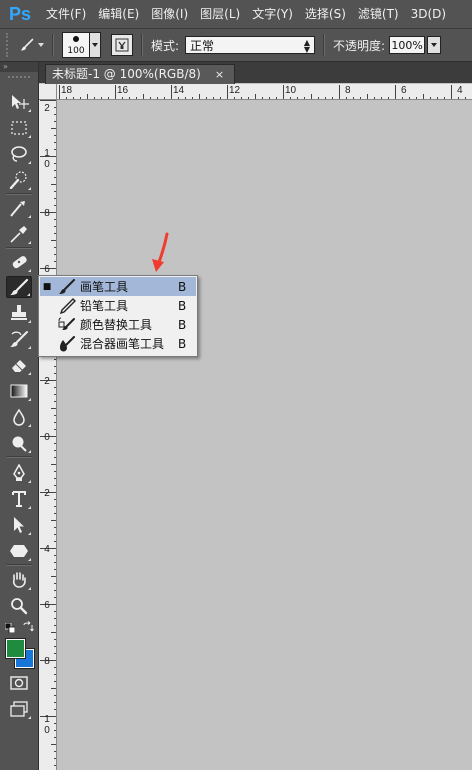  I want to click on tool-preset-picker, so click(32, 45).